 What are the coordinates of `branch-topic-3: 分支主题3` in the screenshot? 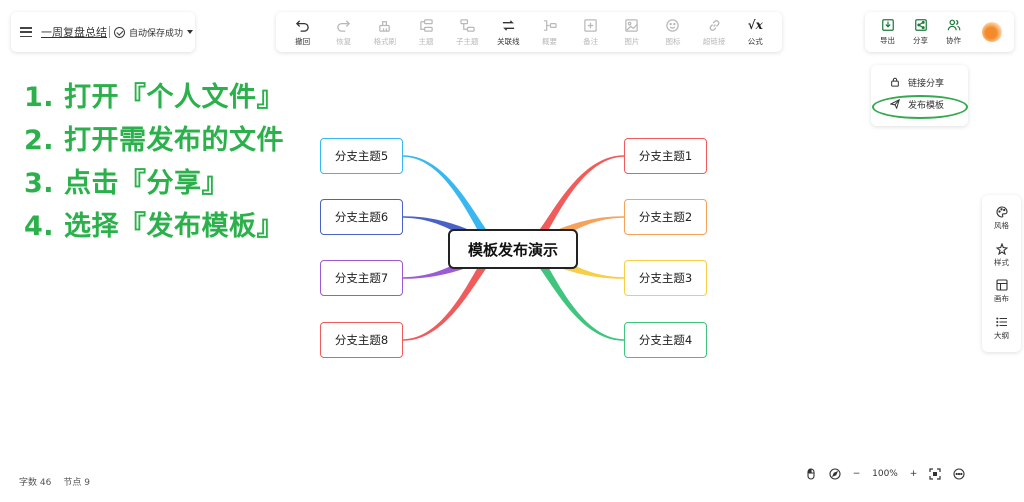 It's located at (665, 278).